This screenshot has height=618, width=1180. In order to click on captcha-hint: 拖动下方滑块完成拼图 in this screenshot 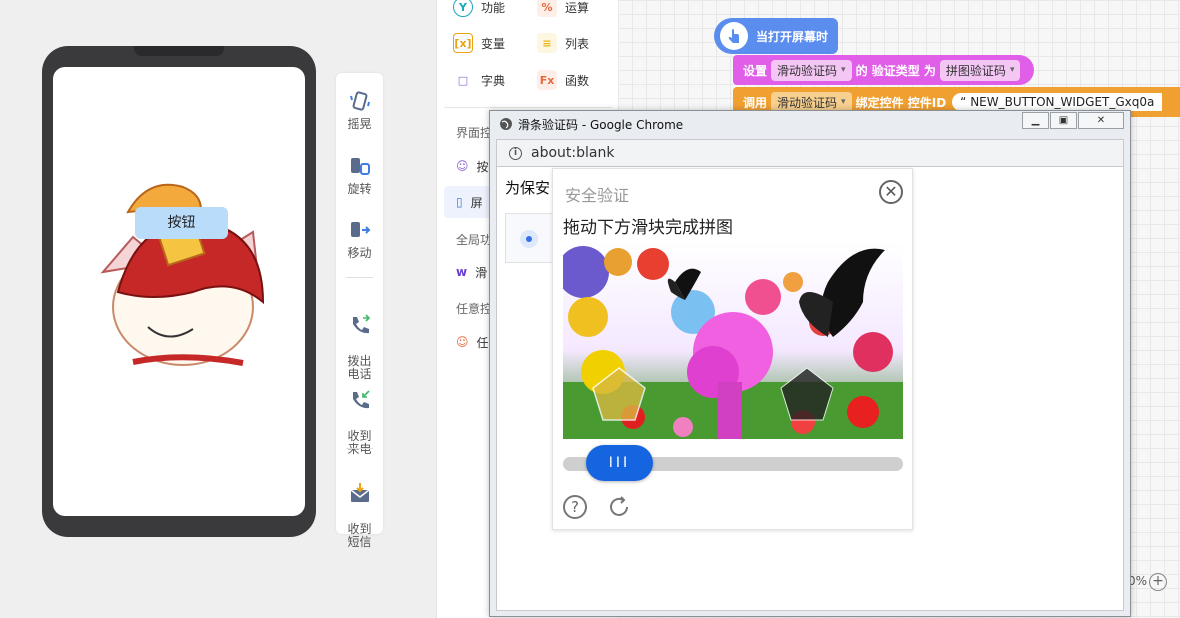, I will do `click(648, 228)`.